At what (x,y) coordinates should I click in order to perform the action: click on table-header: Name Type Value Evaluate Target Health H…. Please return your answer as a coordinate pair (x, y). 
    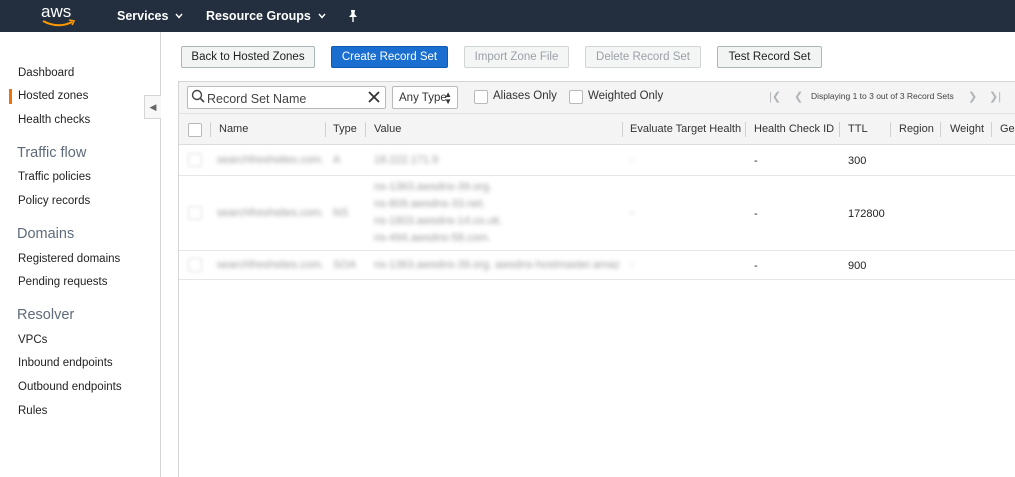
    Looking at the image, I should click on (597, 129).